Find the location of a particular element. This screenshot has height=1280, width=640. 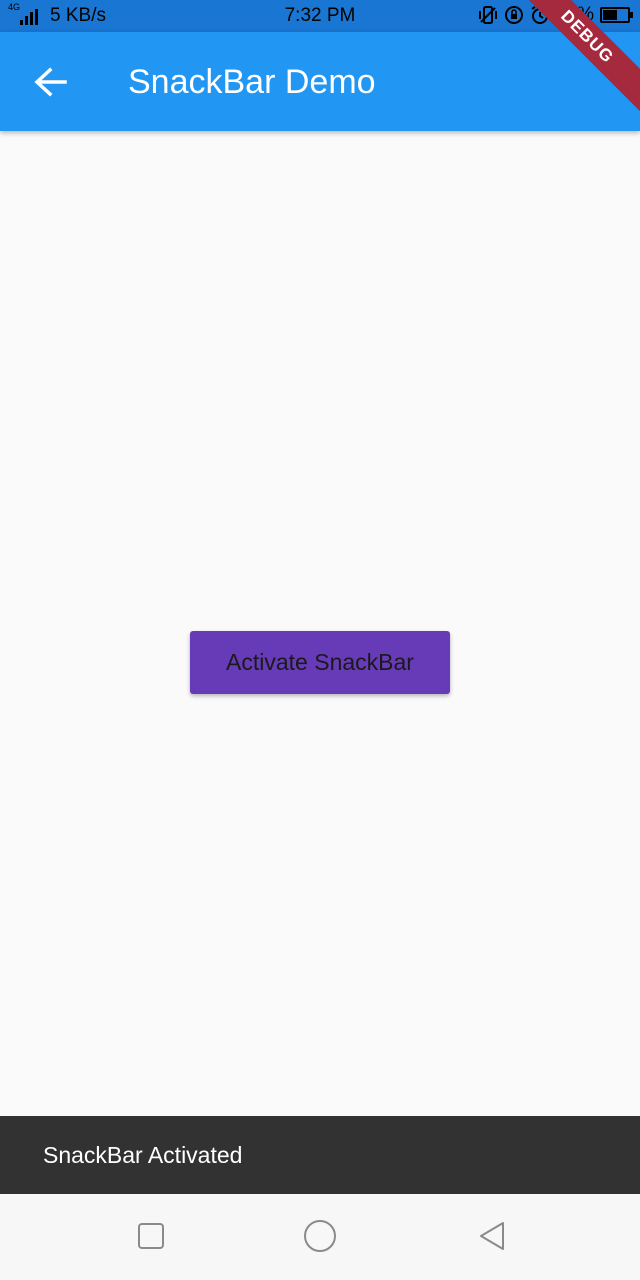

status-bar: 4G 5 KB/s 7:32 PM 58% is located at coordinates (320, 16).